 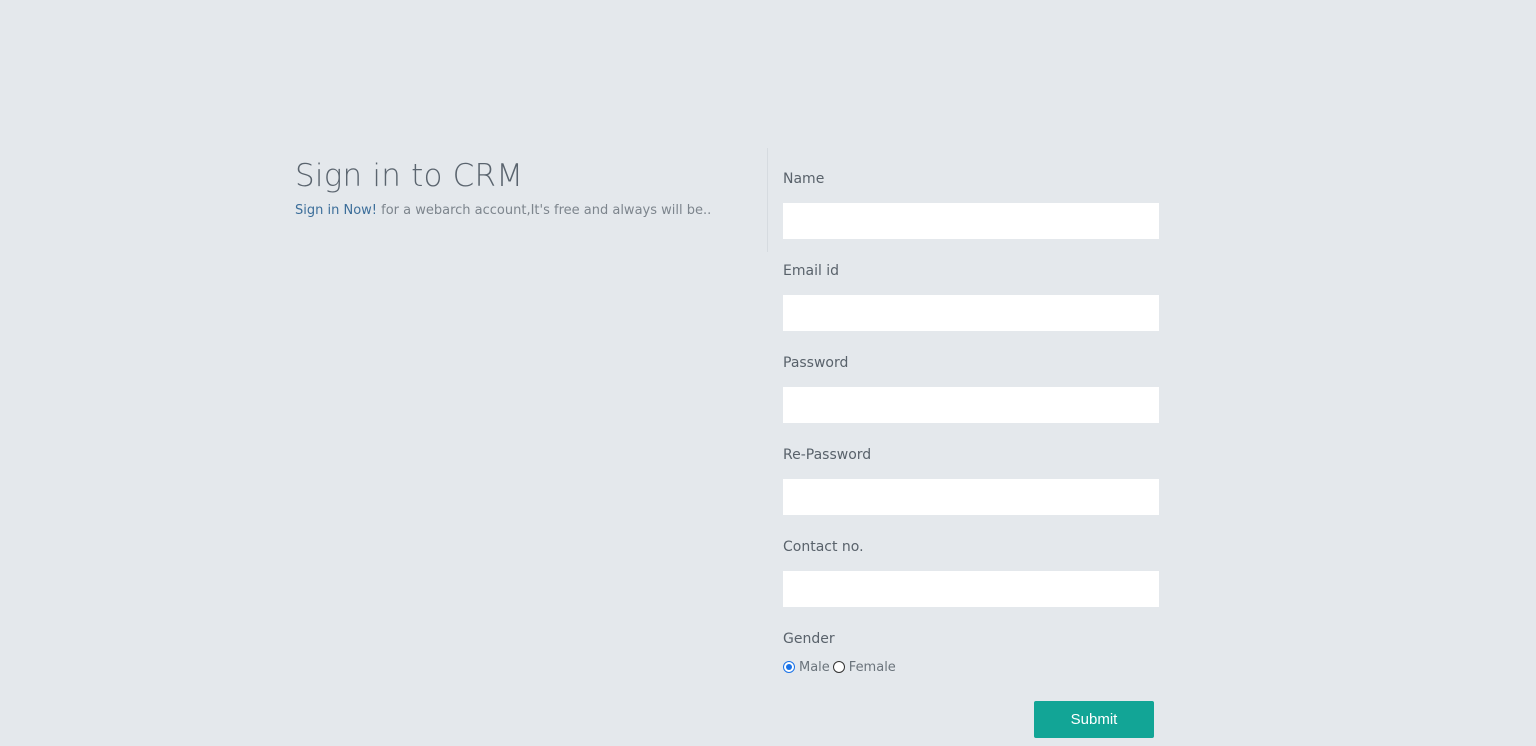 What do you see at coordinates (804, 179) in the screenshot?
I see `name-label: Name` at bounding box center [804, 179].